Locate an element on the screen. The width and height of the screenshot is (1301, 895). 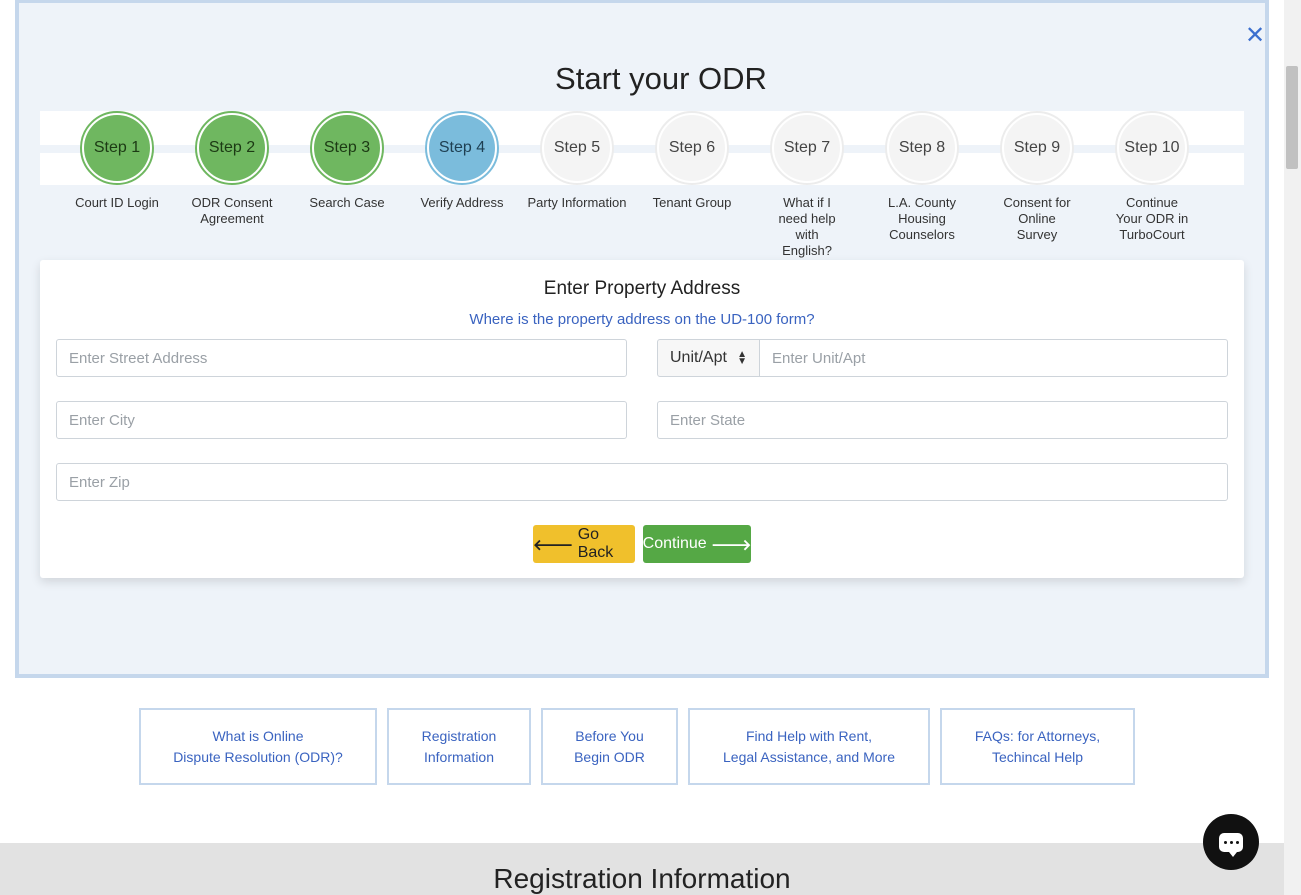
step-circle: Step 3 is located at coordinates (347, 148).